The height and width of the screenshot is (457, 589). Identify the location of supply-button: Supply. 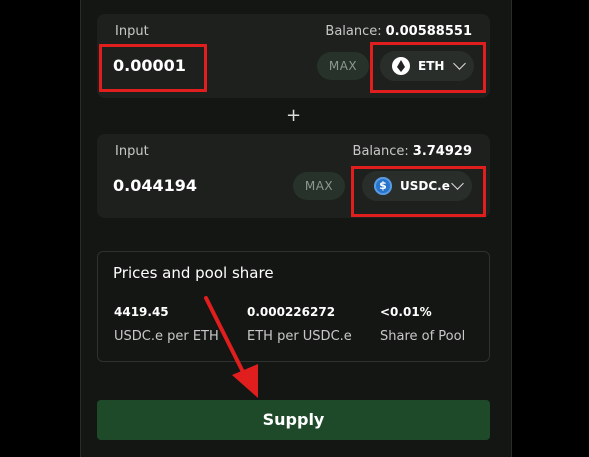
(293, 420).